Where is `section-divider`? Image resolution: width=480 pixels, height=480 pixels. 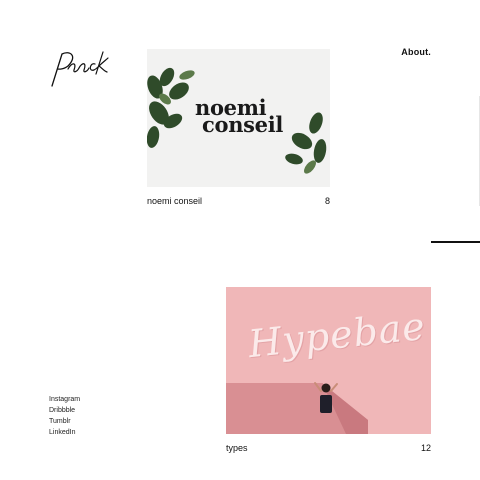 section-divider is located at coordinates (455, 242).